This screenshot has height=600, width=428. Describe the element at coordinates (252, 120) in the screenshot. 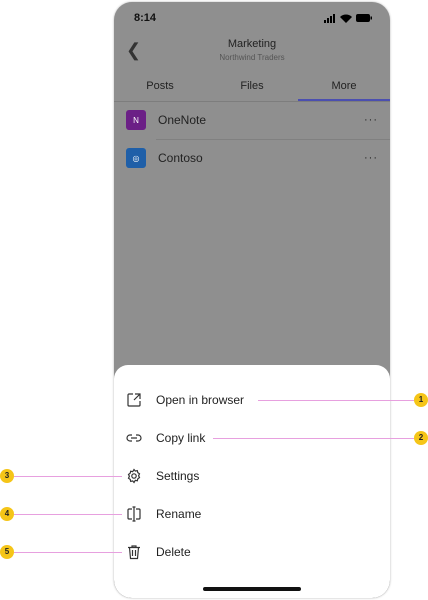

I see `list-item-onenote: N OneNote ···` at that location.